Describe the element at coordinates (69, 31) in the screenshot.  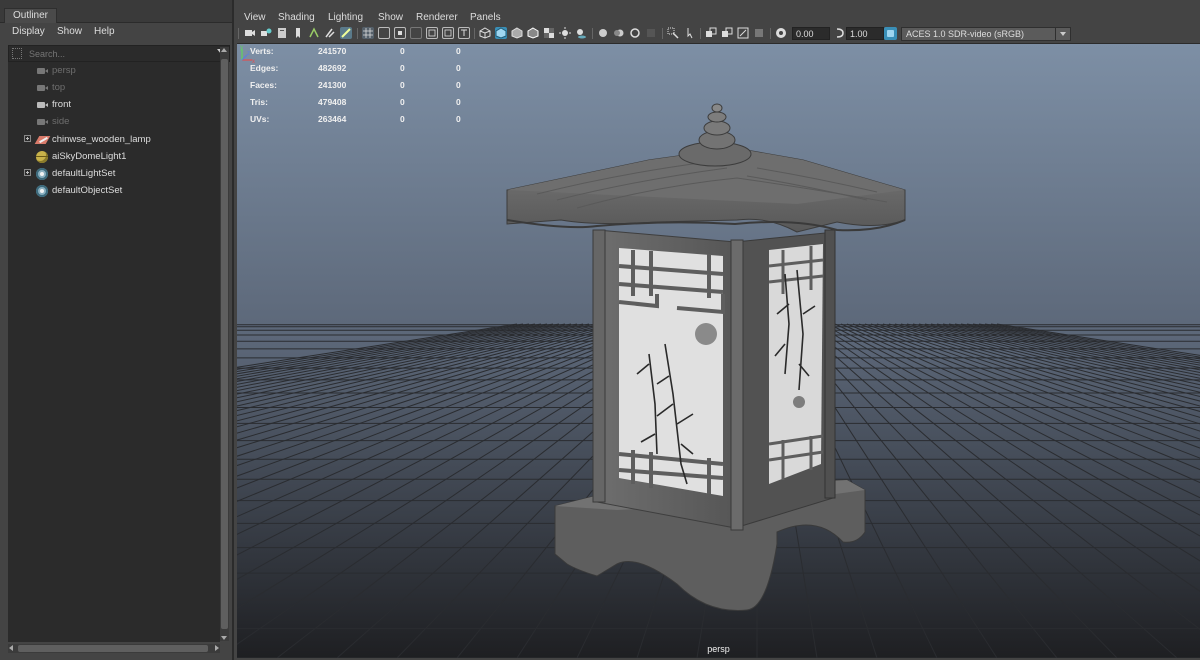
I see `outliner-menu-show: Show` at that location.